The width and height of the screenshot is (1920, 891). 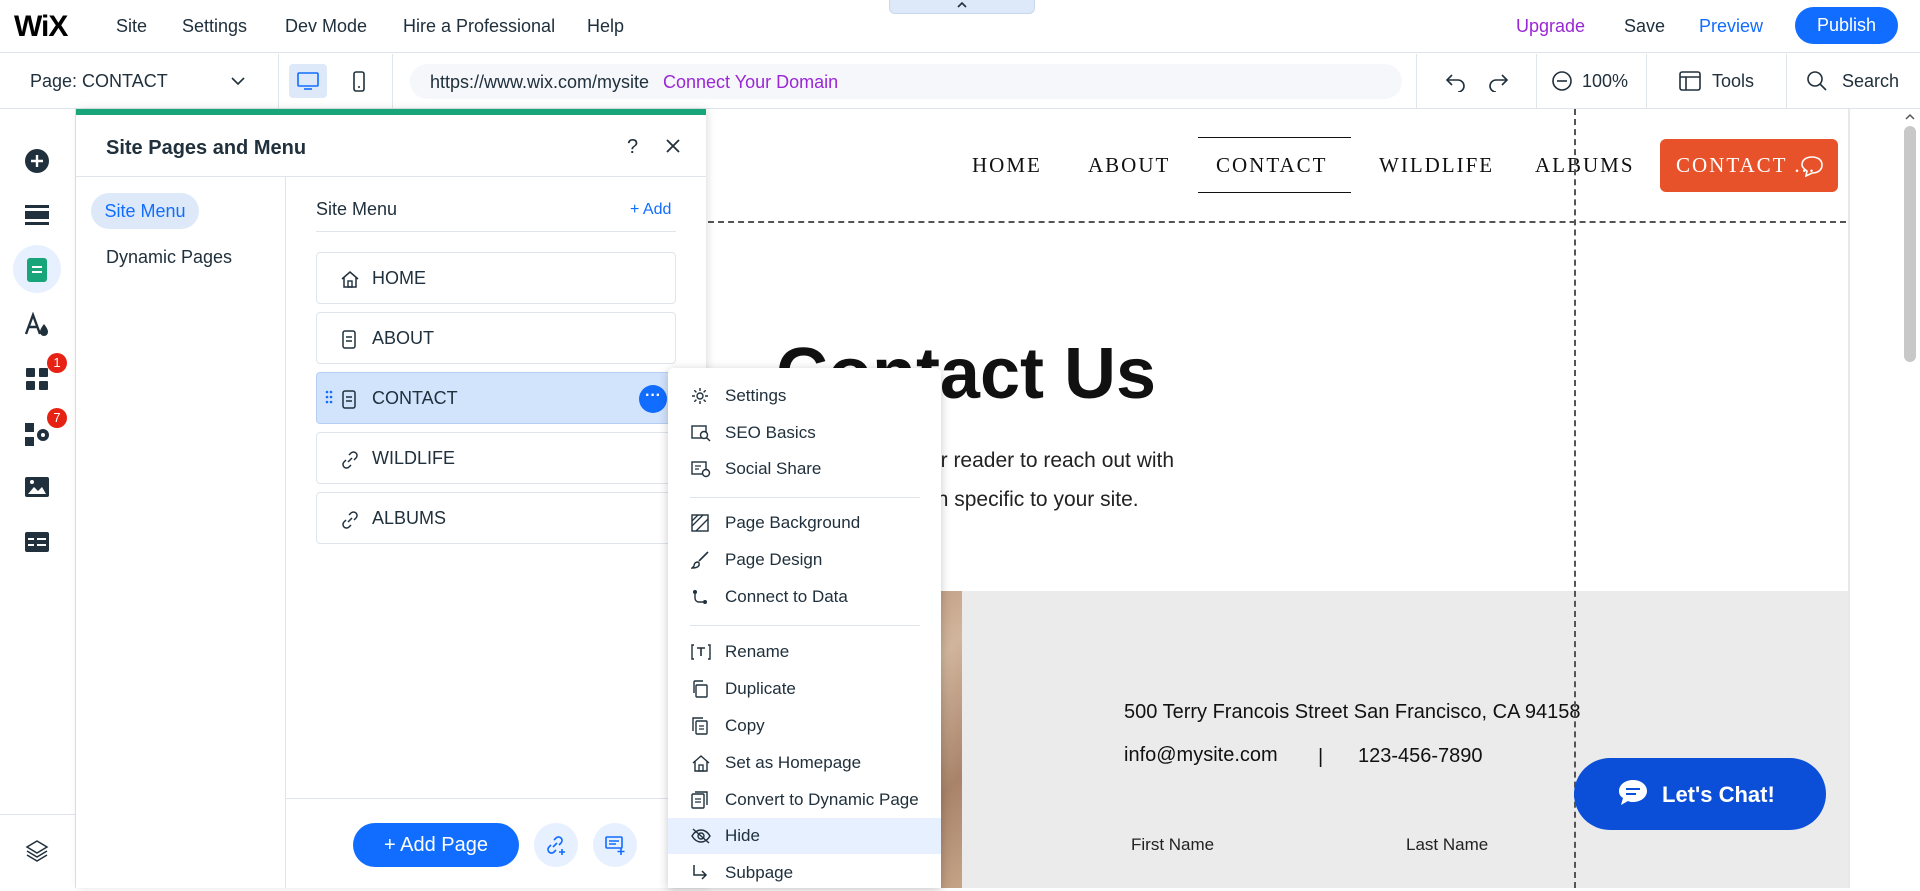 What do you see at coordinates (804, 800) in the screenshot?
I see `ctx-convert-to-dynamic-page: Convert to Dynamic Page` at bounding box center [804, 800].